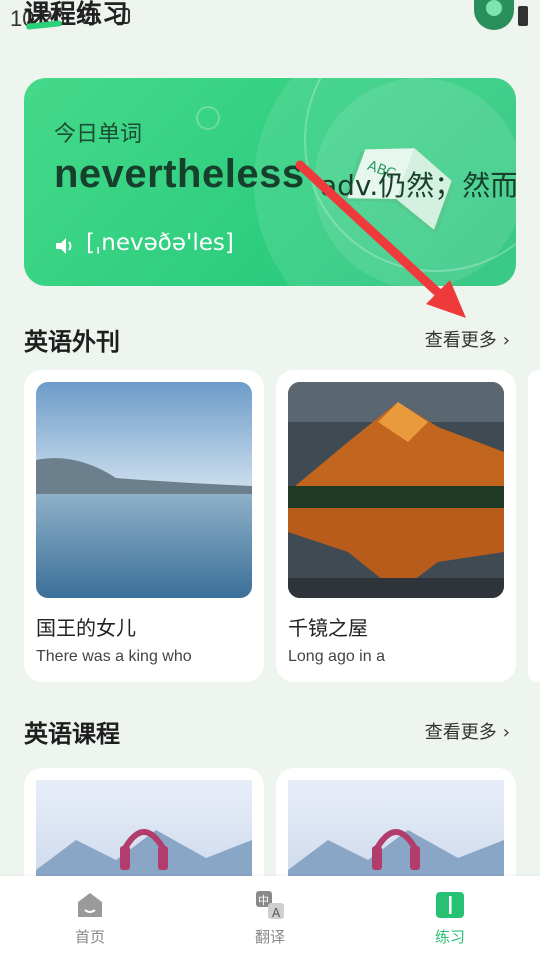  Describe the element at coordinates (263, 900) in the screenshot. I see `translate-icon-zh: 中` at that location.